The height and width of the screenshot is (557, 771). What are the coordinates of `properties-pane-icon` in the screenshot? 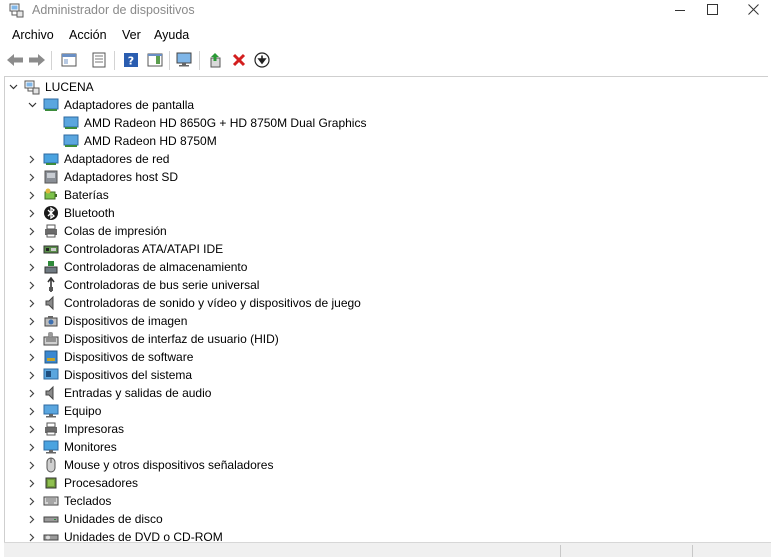 It's located at (69, 60).